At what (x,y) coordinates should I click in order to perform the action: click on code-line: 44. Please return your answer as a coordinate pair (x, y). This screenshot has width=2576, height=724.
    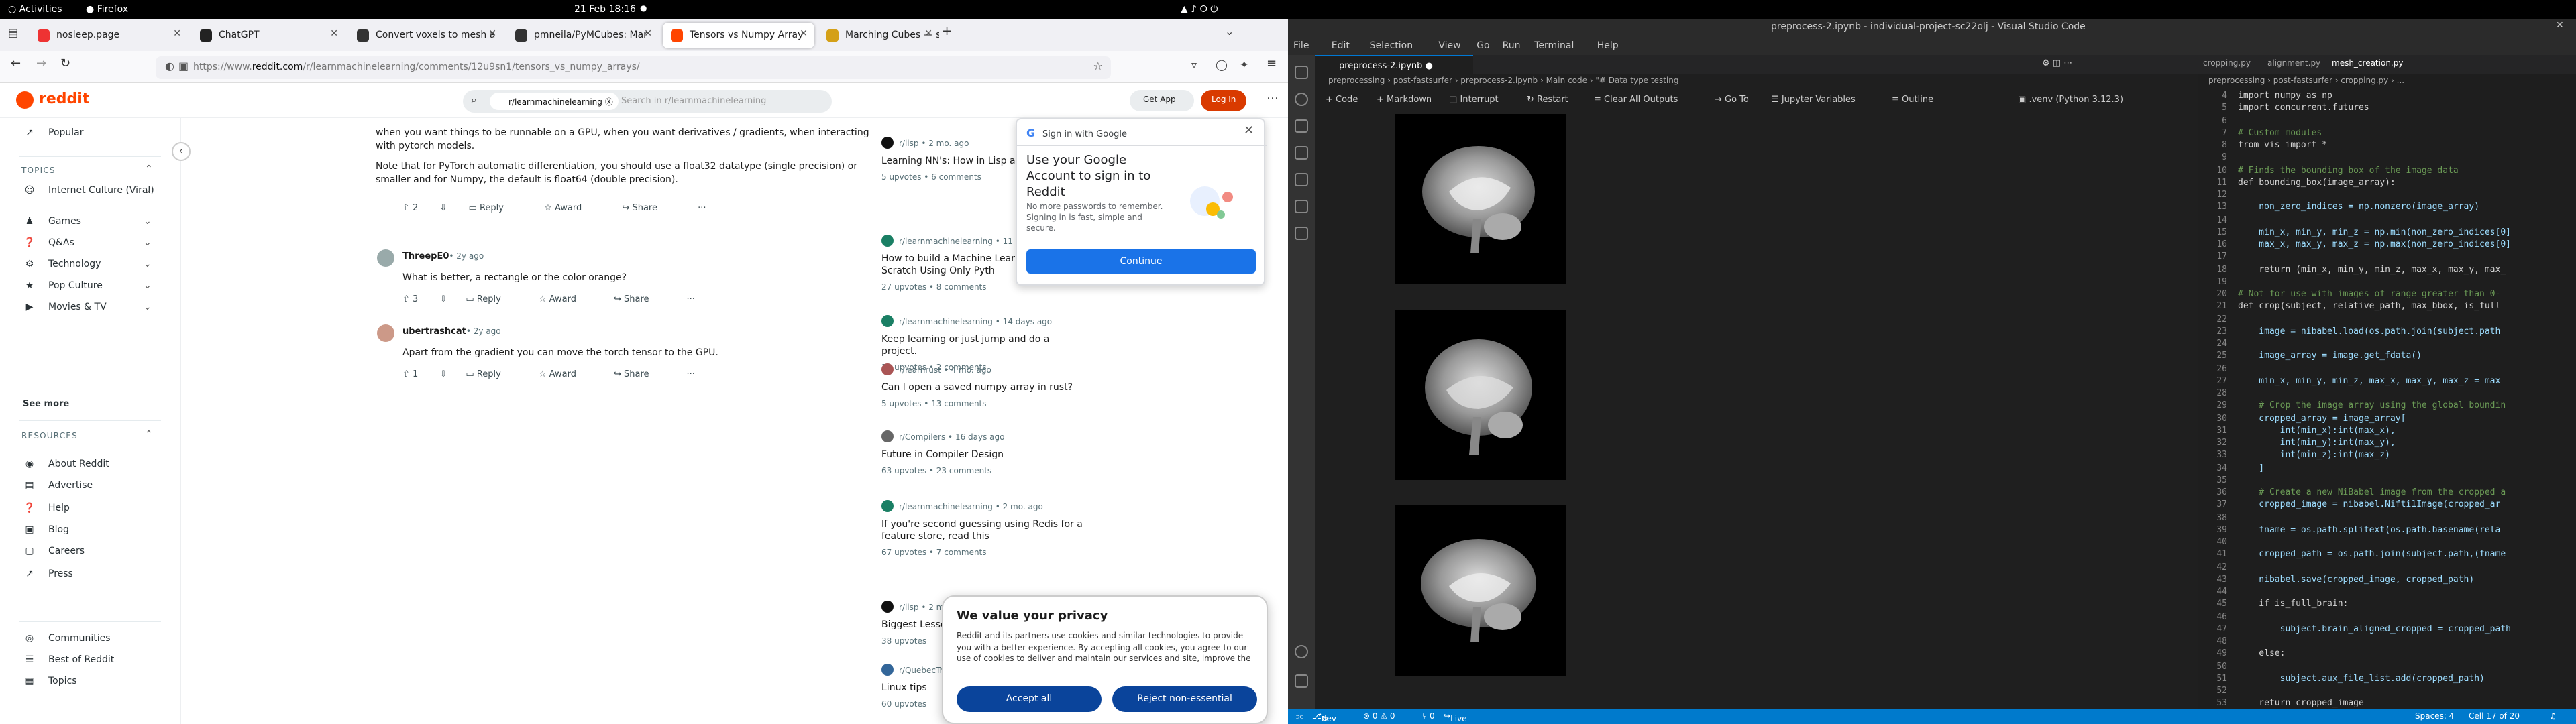
    Looking at the image, I should click on (2387, 592).